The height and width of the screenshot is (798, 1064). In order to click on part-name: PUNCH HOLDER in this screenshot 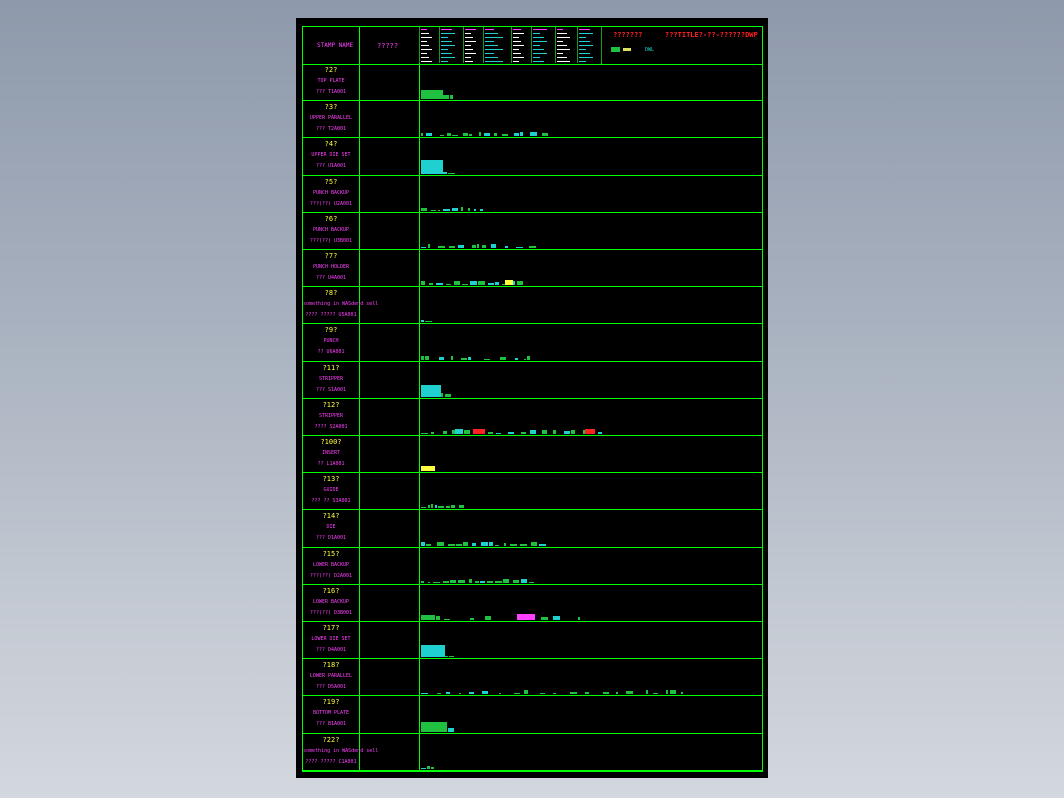, I will do `click(331, 267)`.